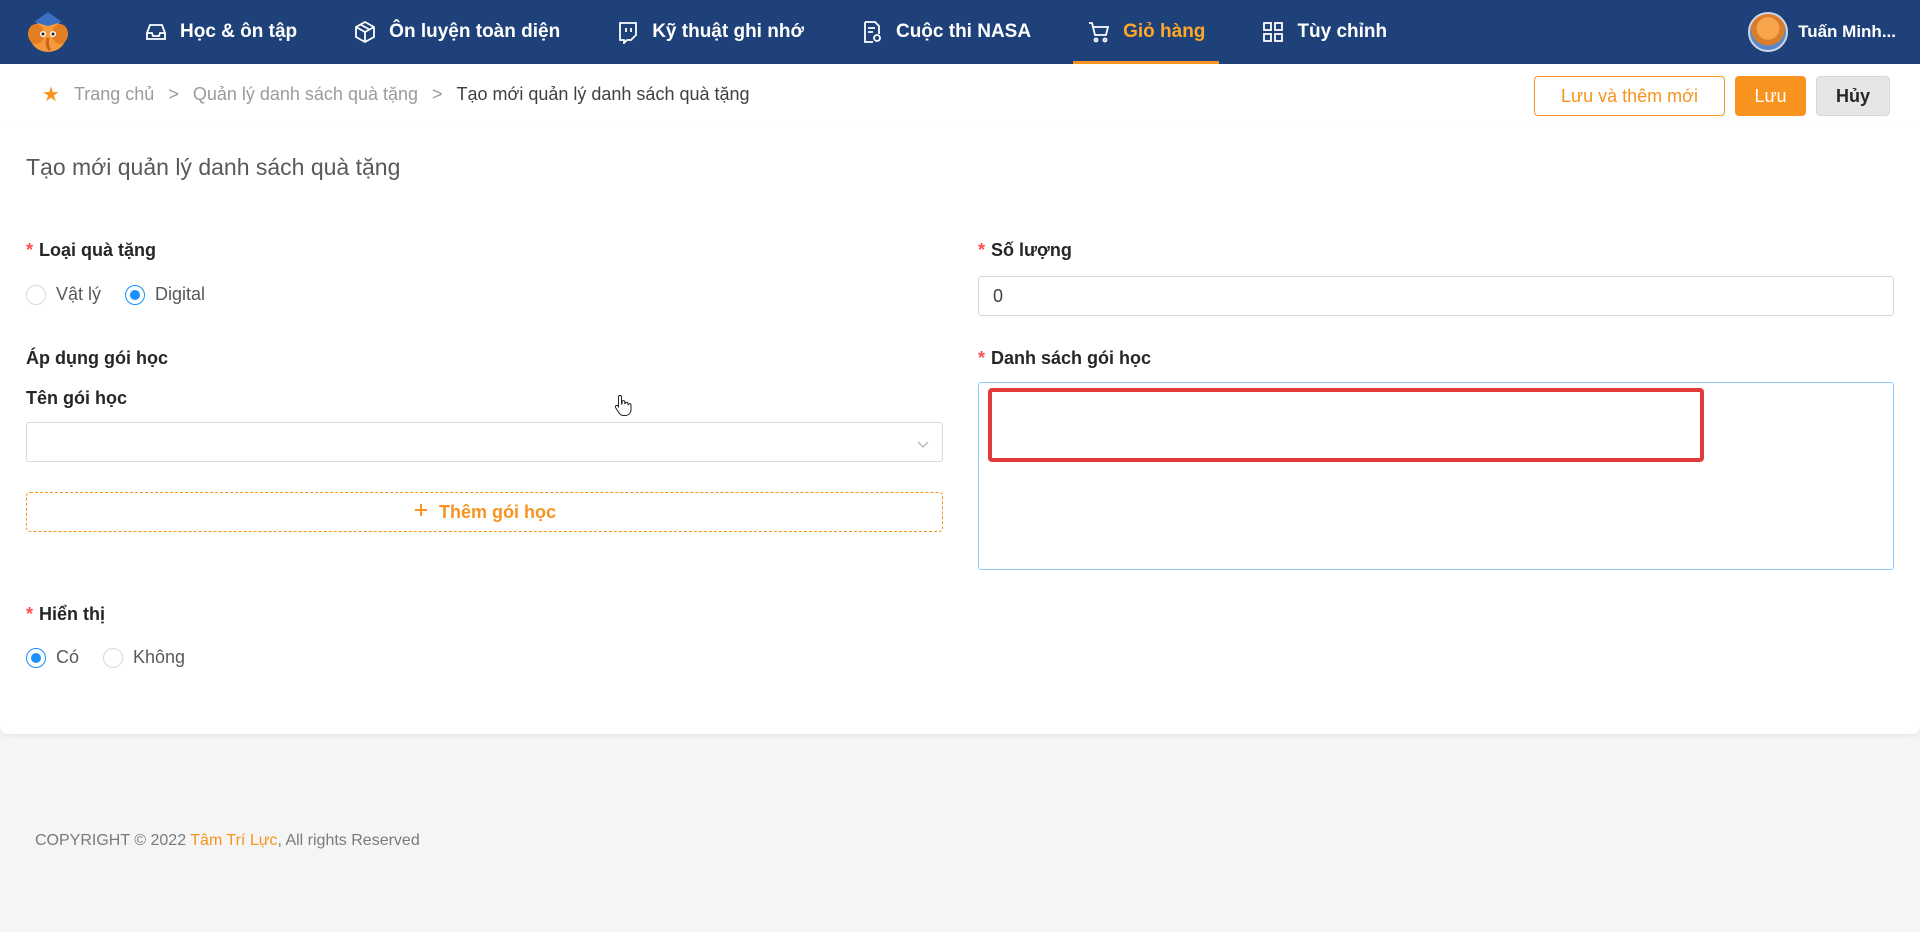 This screenshot has width=1920, height=932. I want to click on nav-item-label: Học & ôn tập, so click(239, 31).